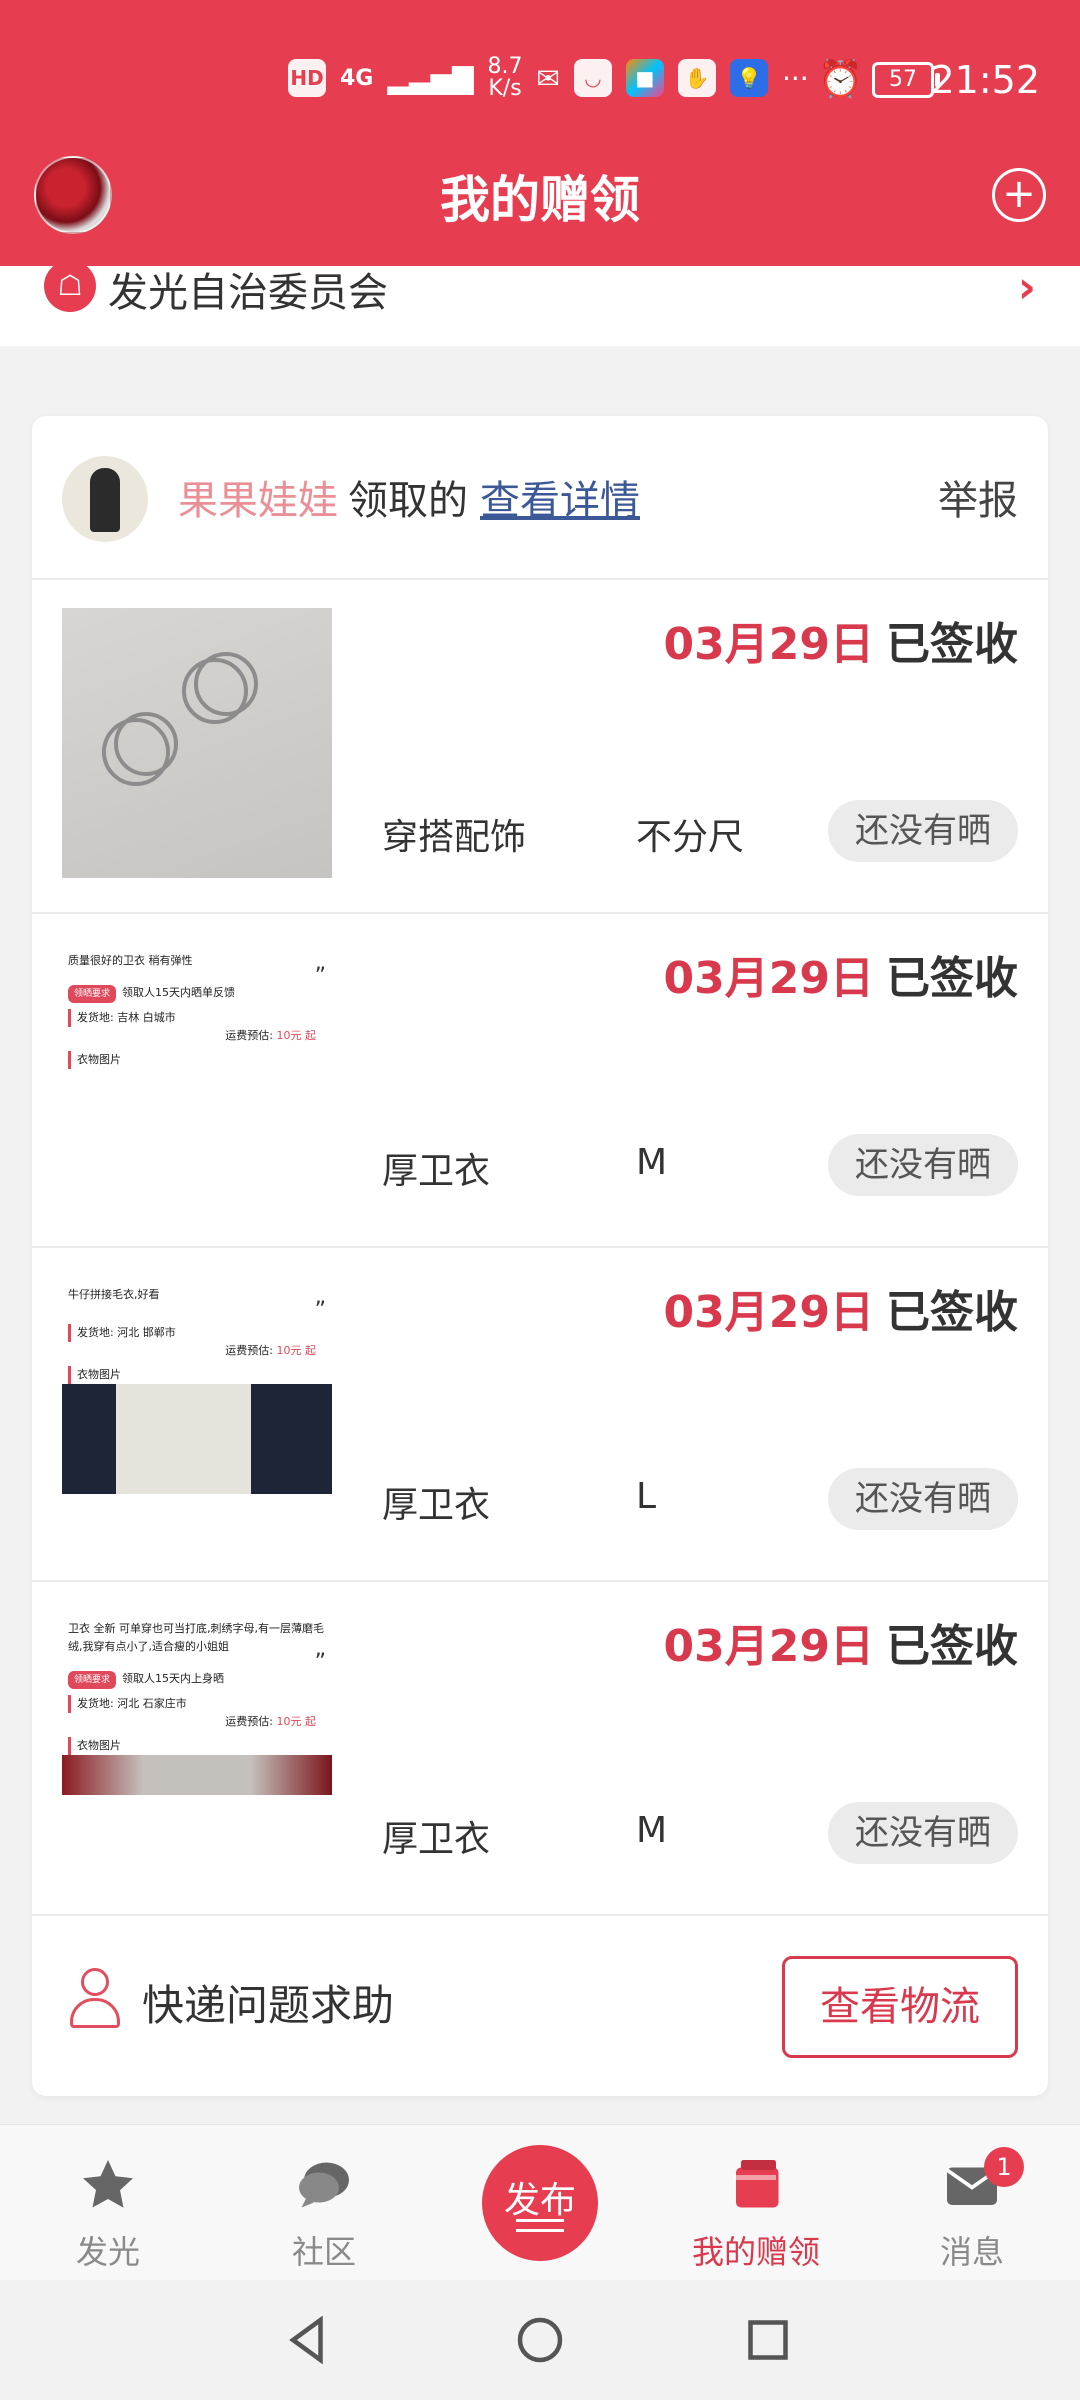 The image size is (1080, 2400). I want to click on back-icon, so click(308, 2340).